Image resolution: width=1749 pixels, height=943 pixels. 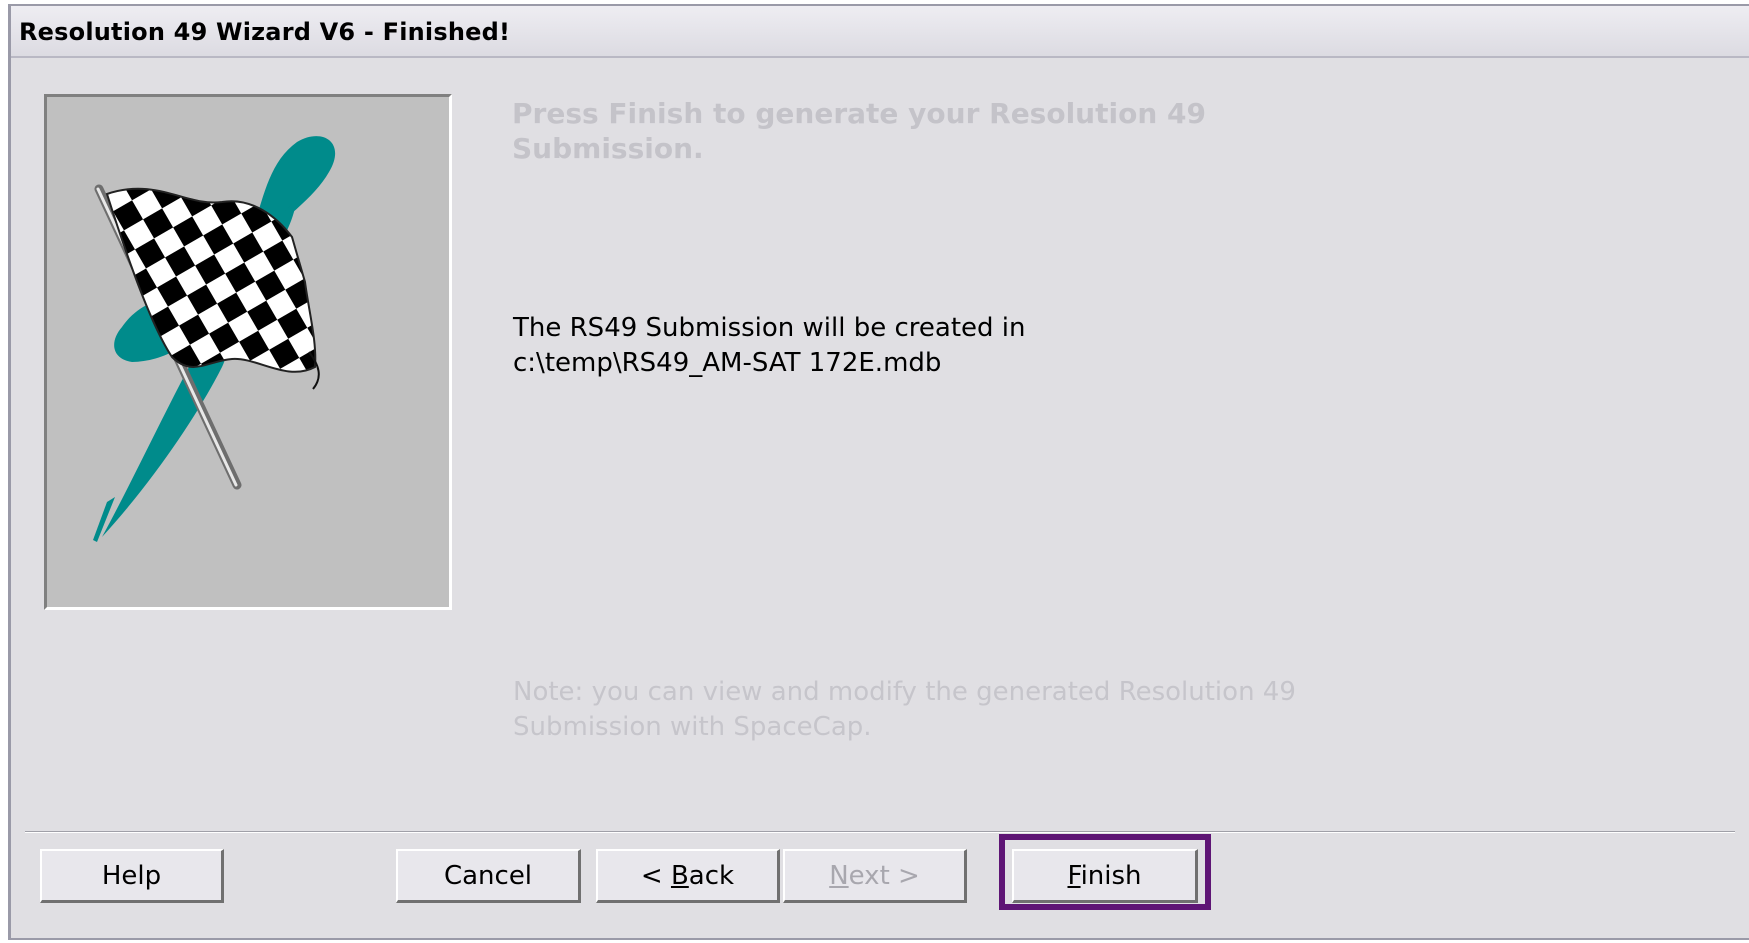 I want to click on window-title: Resolution 49 Wizard V6 - Finished!, so click(x=265, y=32).